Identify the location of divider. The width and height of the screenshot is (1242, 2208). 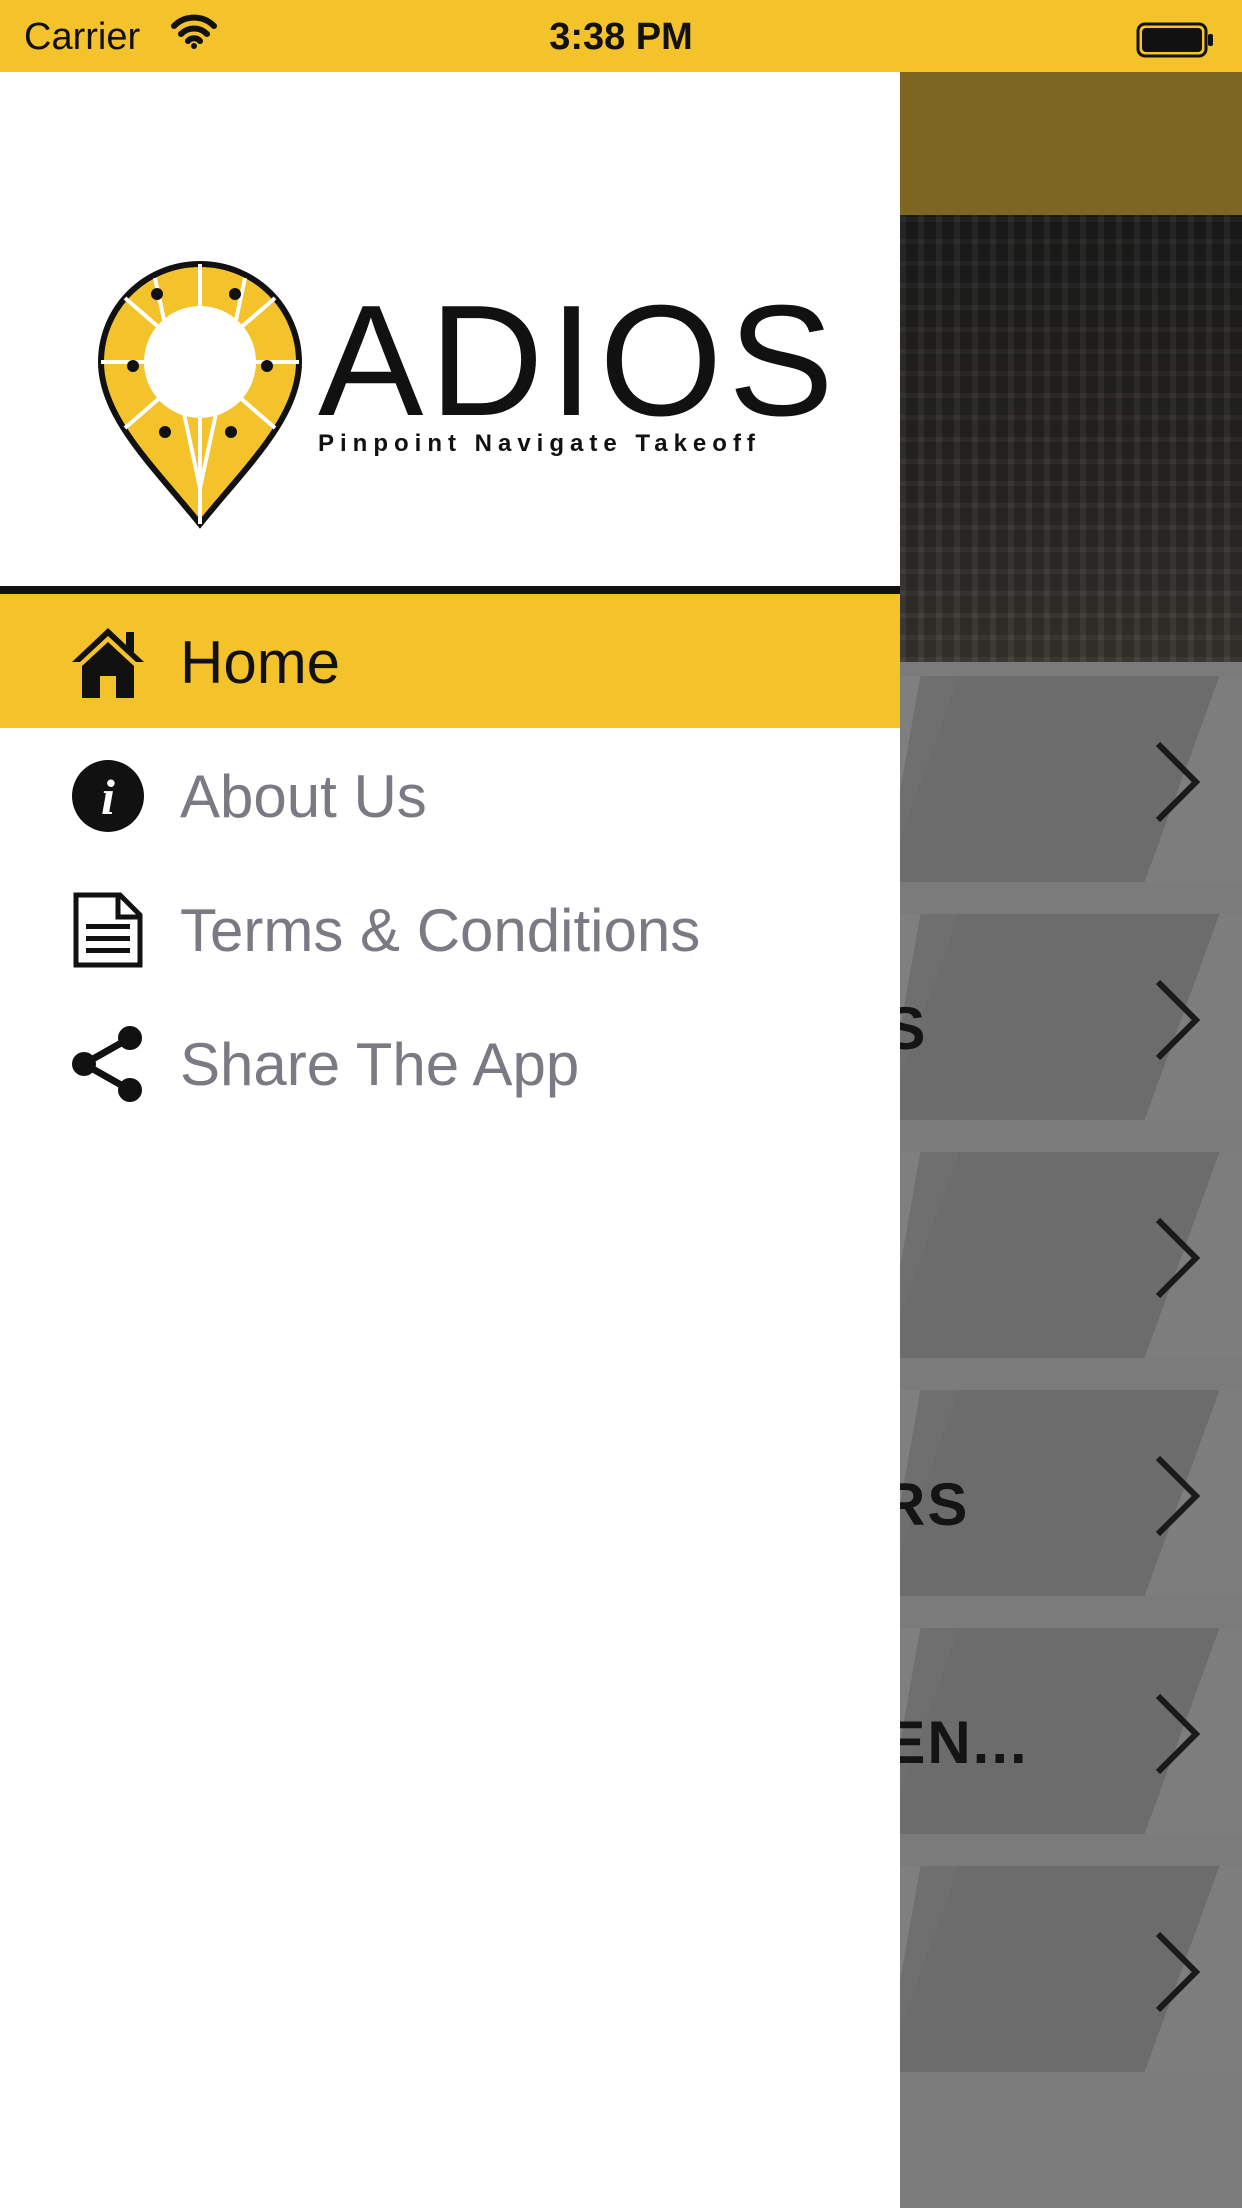
(450, 590).